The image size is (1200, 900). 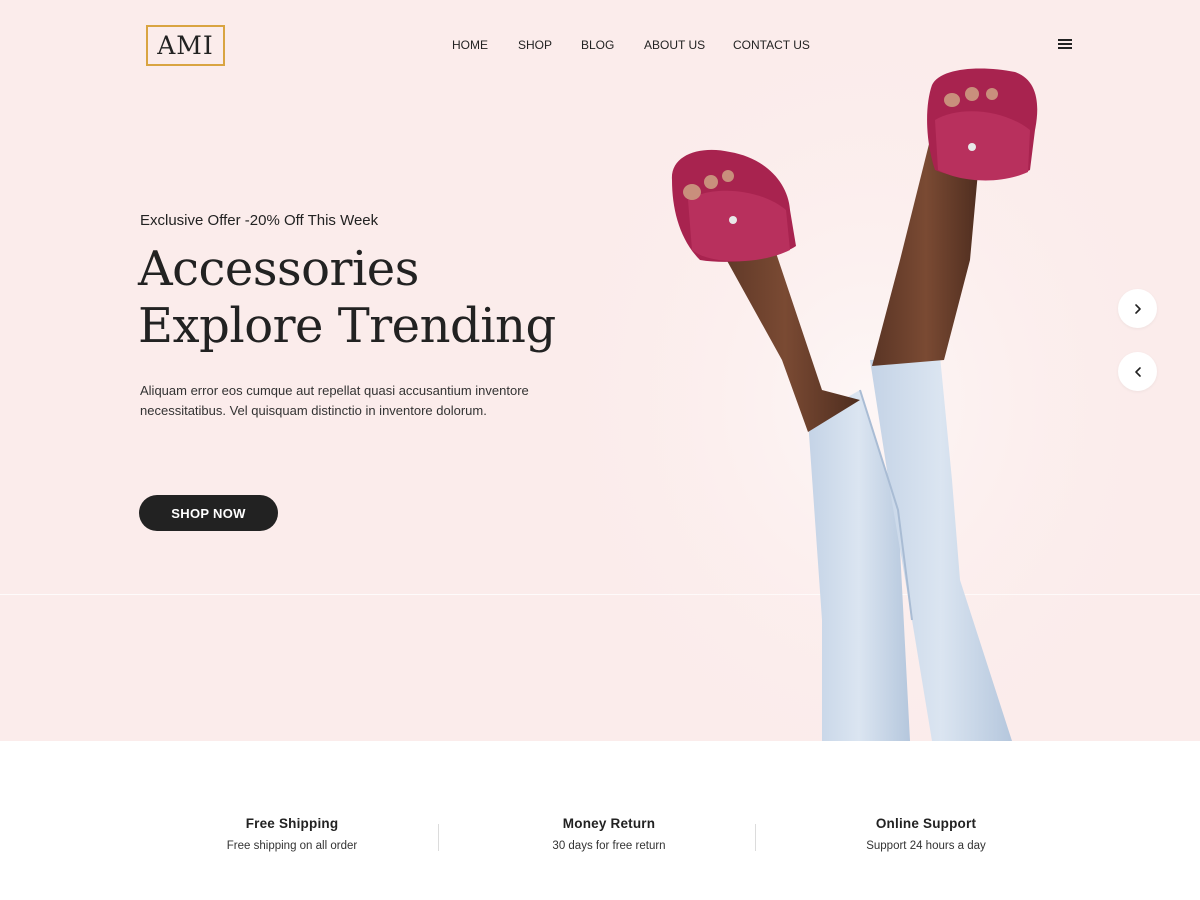 What do you see at coordinates (926, 846) in the screenshot?
I see `feature-subtitle: Support 24 hours a day` at bounding box center [926, 846].